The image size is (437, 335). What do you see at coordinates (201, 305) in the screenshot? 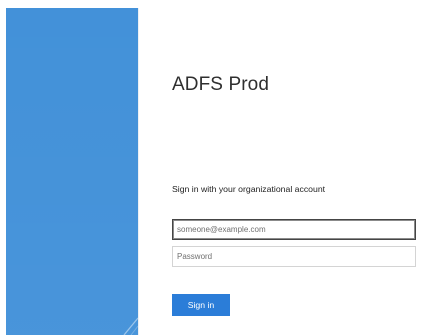
I see `sign-in-button: Sign in` at bounding box center [201, 305].